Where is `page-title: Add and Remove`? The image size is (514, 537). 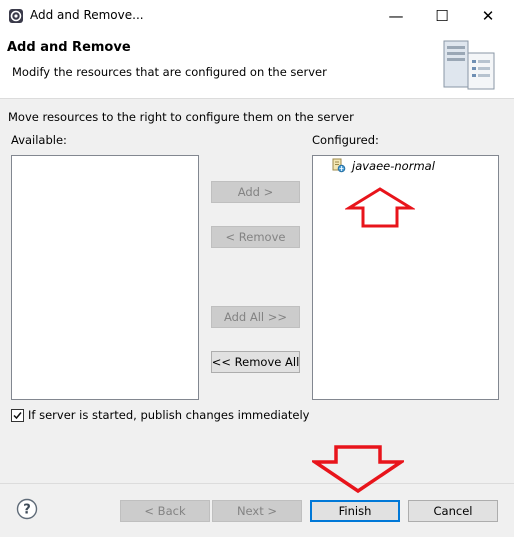 page-title: Add and Remove is located at coordinates (69, 47).